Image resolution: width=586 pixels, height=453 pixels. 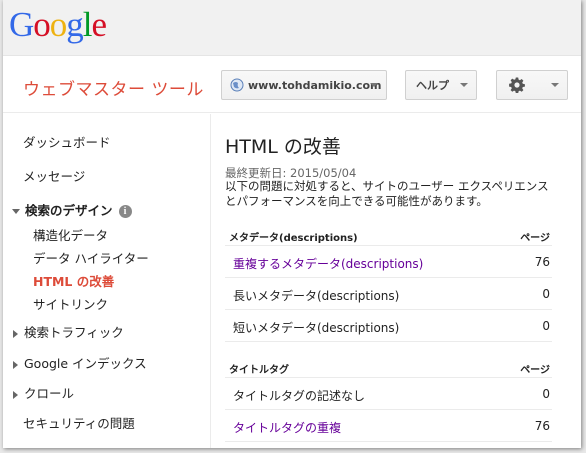 I want to click on table-row: 長いメタデータ(descriptions) 0, so click(x=388, y=294).